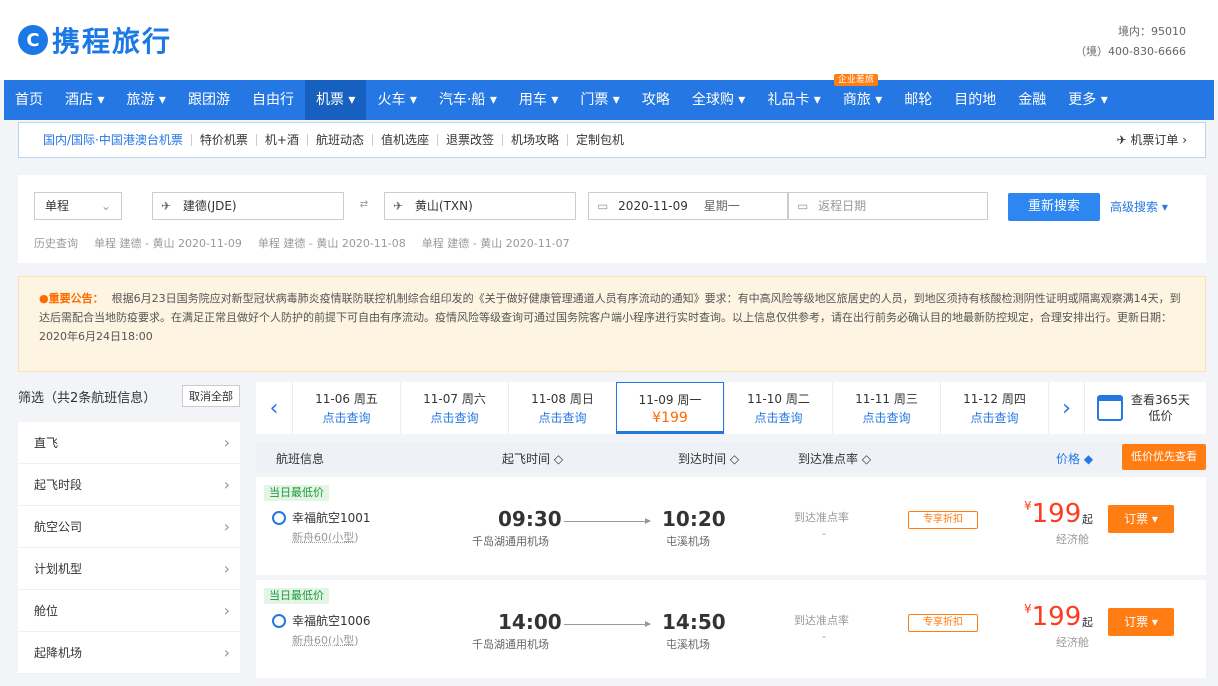 The image size is (1218, 686). What do you see at coordinates (117, 140) in the screenshot?
I see `subnav-item: 国内/国际·中国港澳台机票` at bounding box center [117, 140].